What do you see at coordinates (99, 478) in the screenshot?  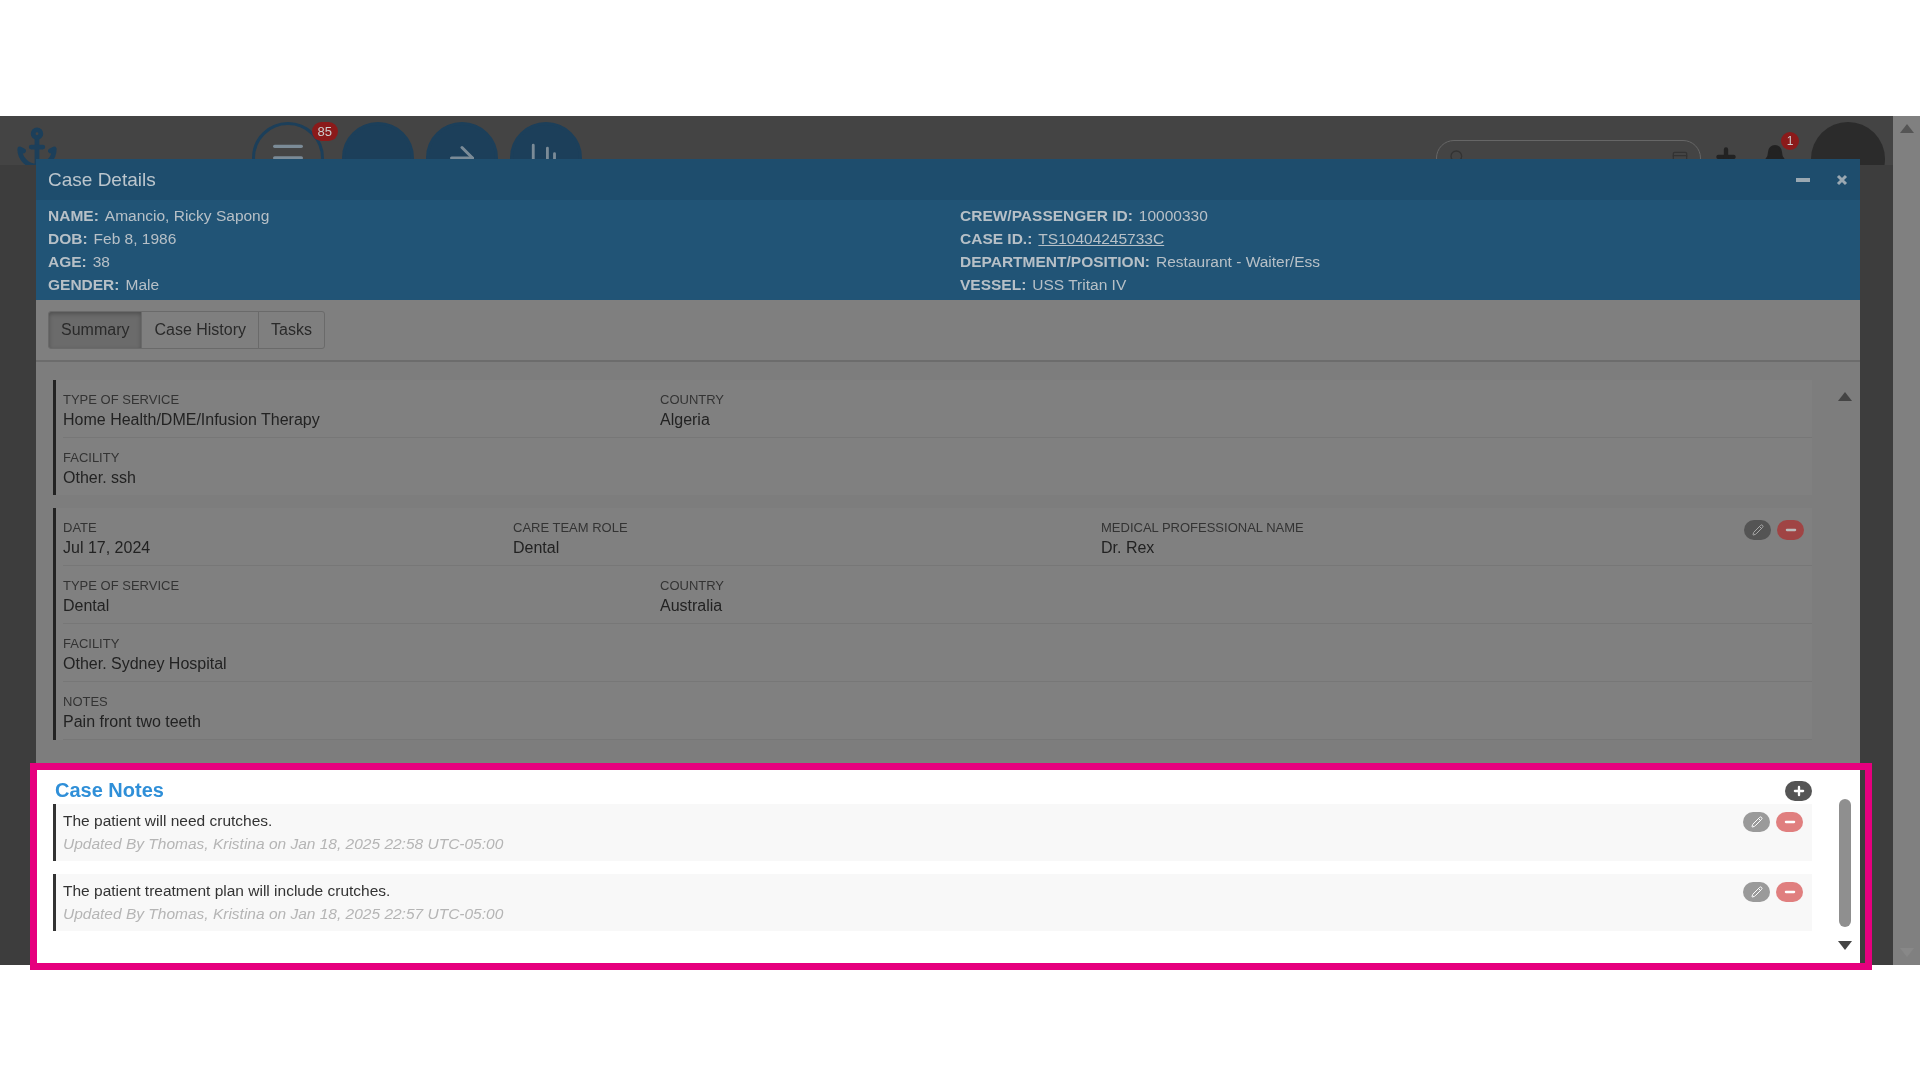 I see `field-value: Other. ssh` at bounding box center [99, 478].